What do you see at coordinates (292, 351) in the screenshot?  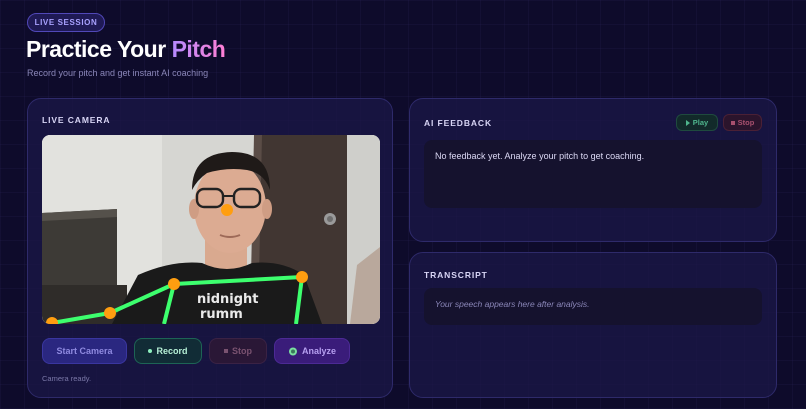 I see `analyze-icon` at bounding box center [292, 351].